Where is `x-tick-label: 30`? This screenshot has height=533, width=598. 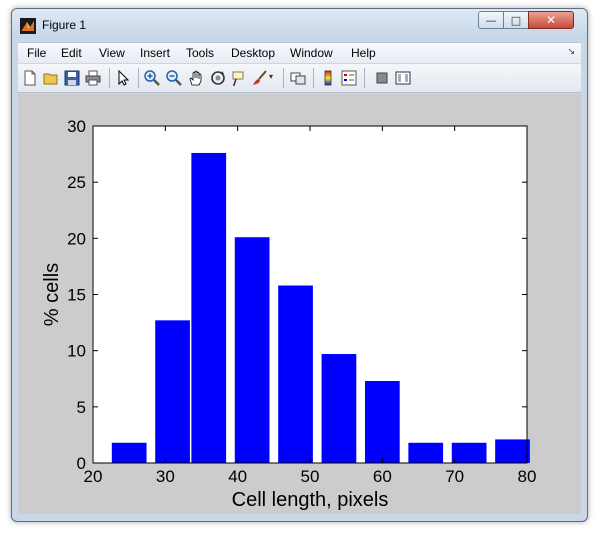
x-tick-label: 30 is located at coordinates (165, 476).